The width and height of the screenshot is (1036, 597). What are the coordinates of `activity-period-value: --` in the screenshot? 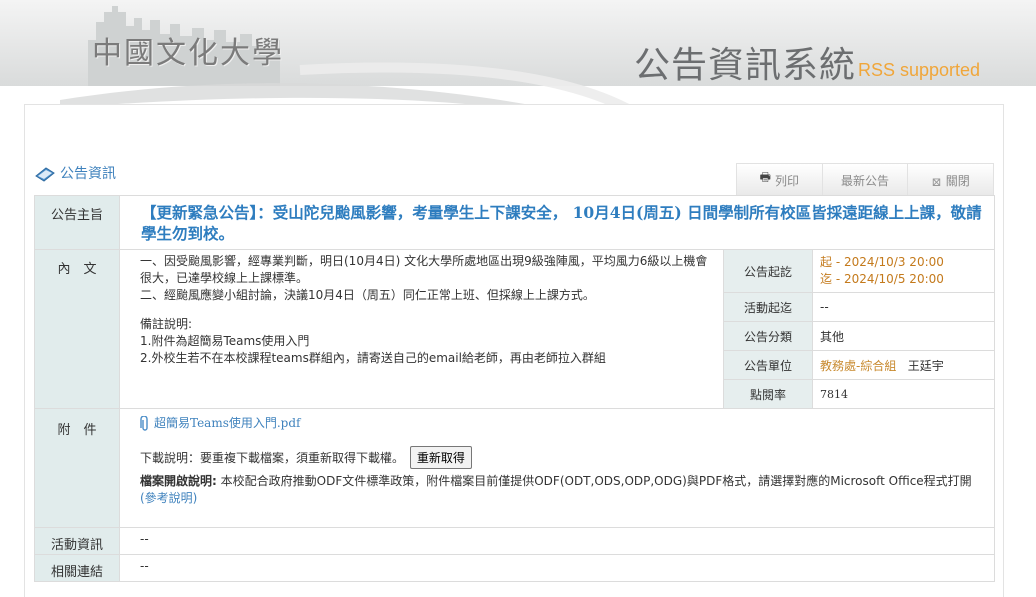 It's located at (903, 307).